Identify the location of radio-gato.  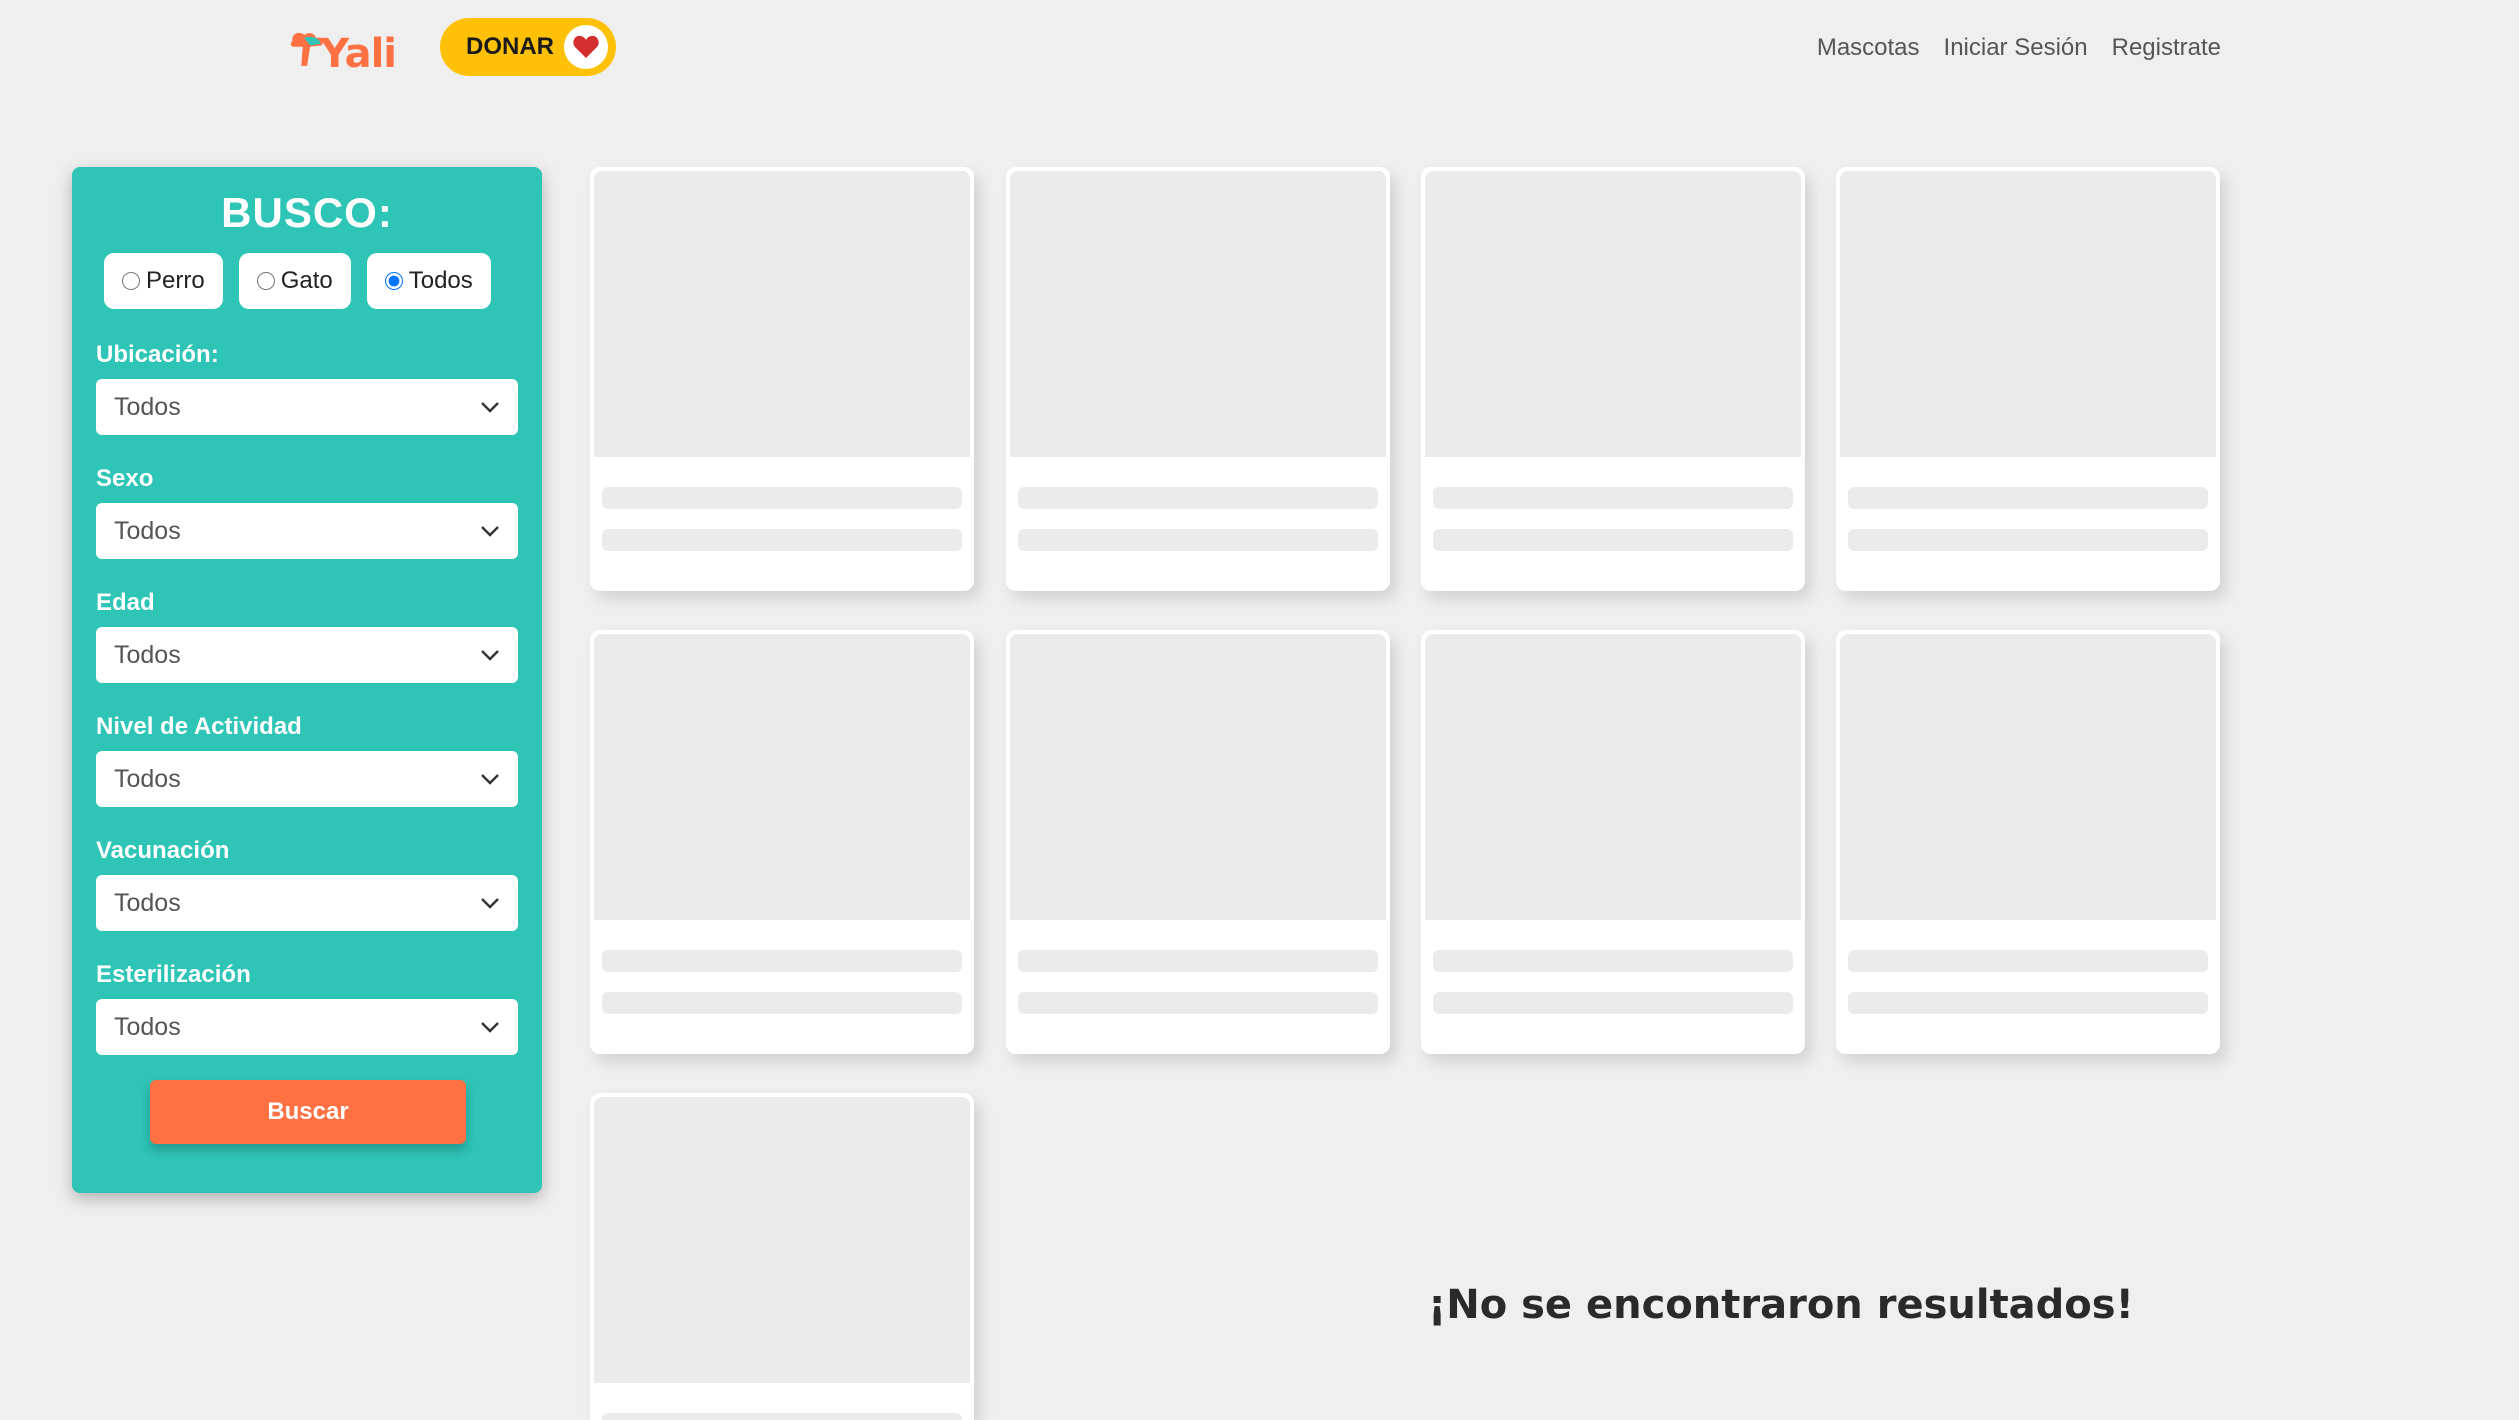
(265, 281).